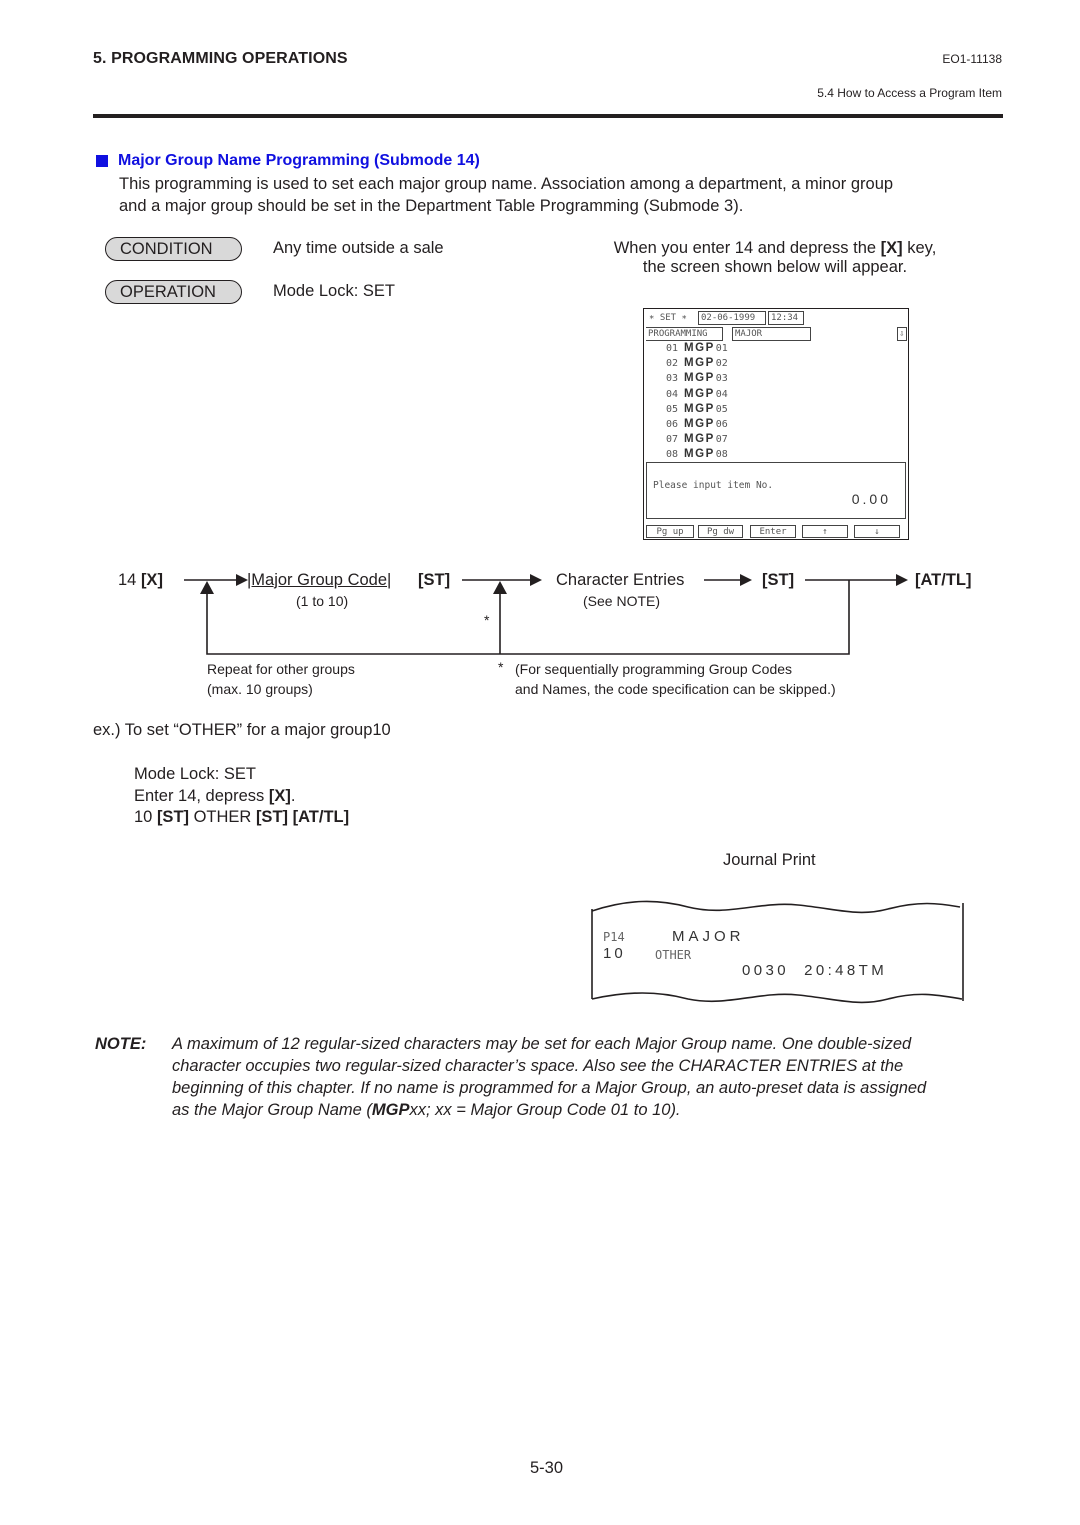 This screenshot has width=1080, height=1525. What do you see at coordinates (279, 795) in the screenshot?
I see `step-2-key: [X]` at bounding box center [279, 795].